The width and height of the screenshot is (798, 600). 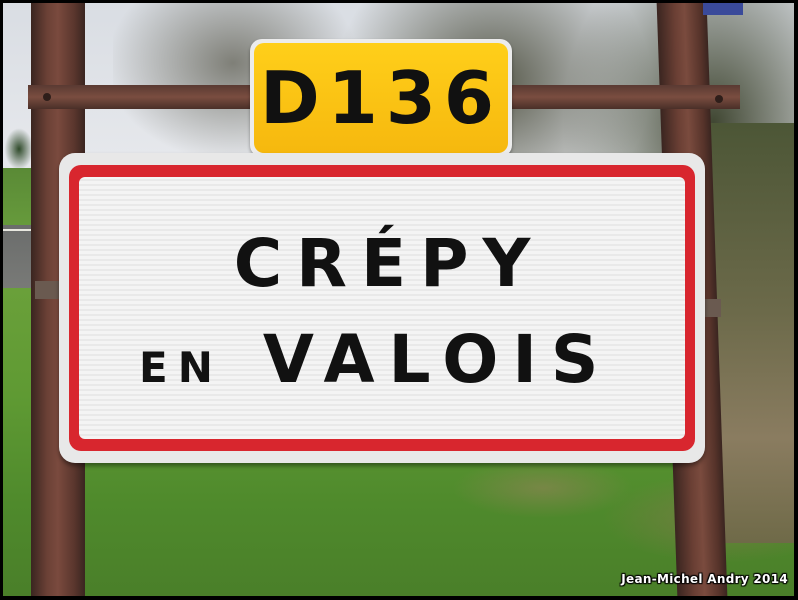 What do you see at coordinates (389, 263) in the screenshot?
I see `town-name-line1: CRÉPY` at bounding box center [389, 263].